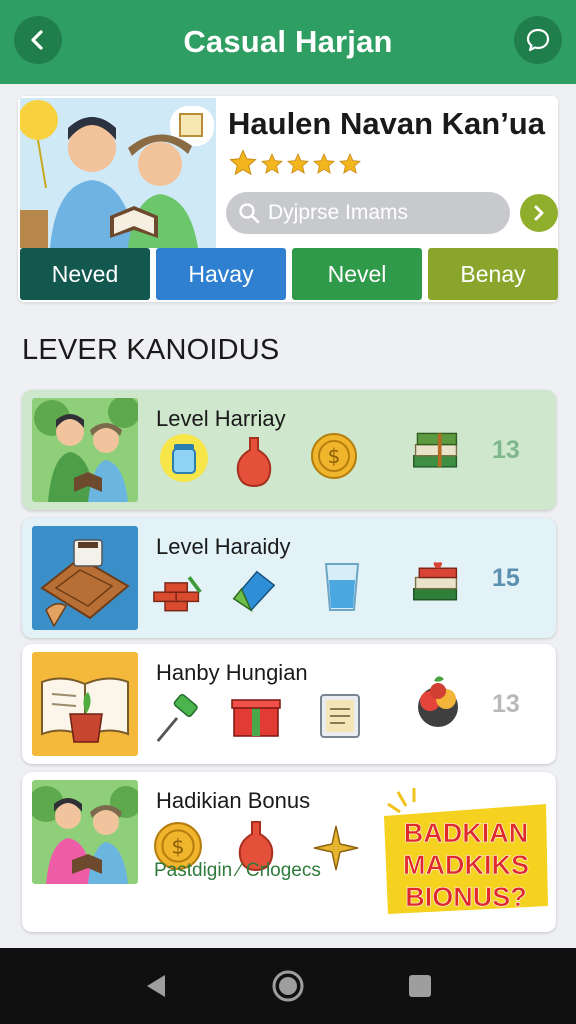 Image resolution: width=576 pixels, height=1024 pixels. I want to click on nav-recents-icon, so click(420, 986).